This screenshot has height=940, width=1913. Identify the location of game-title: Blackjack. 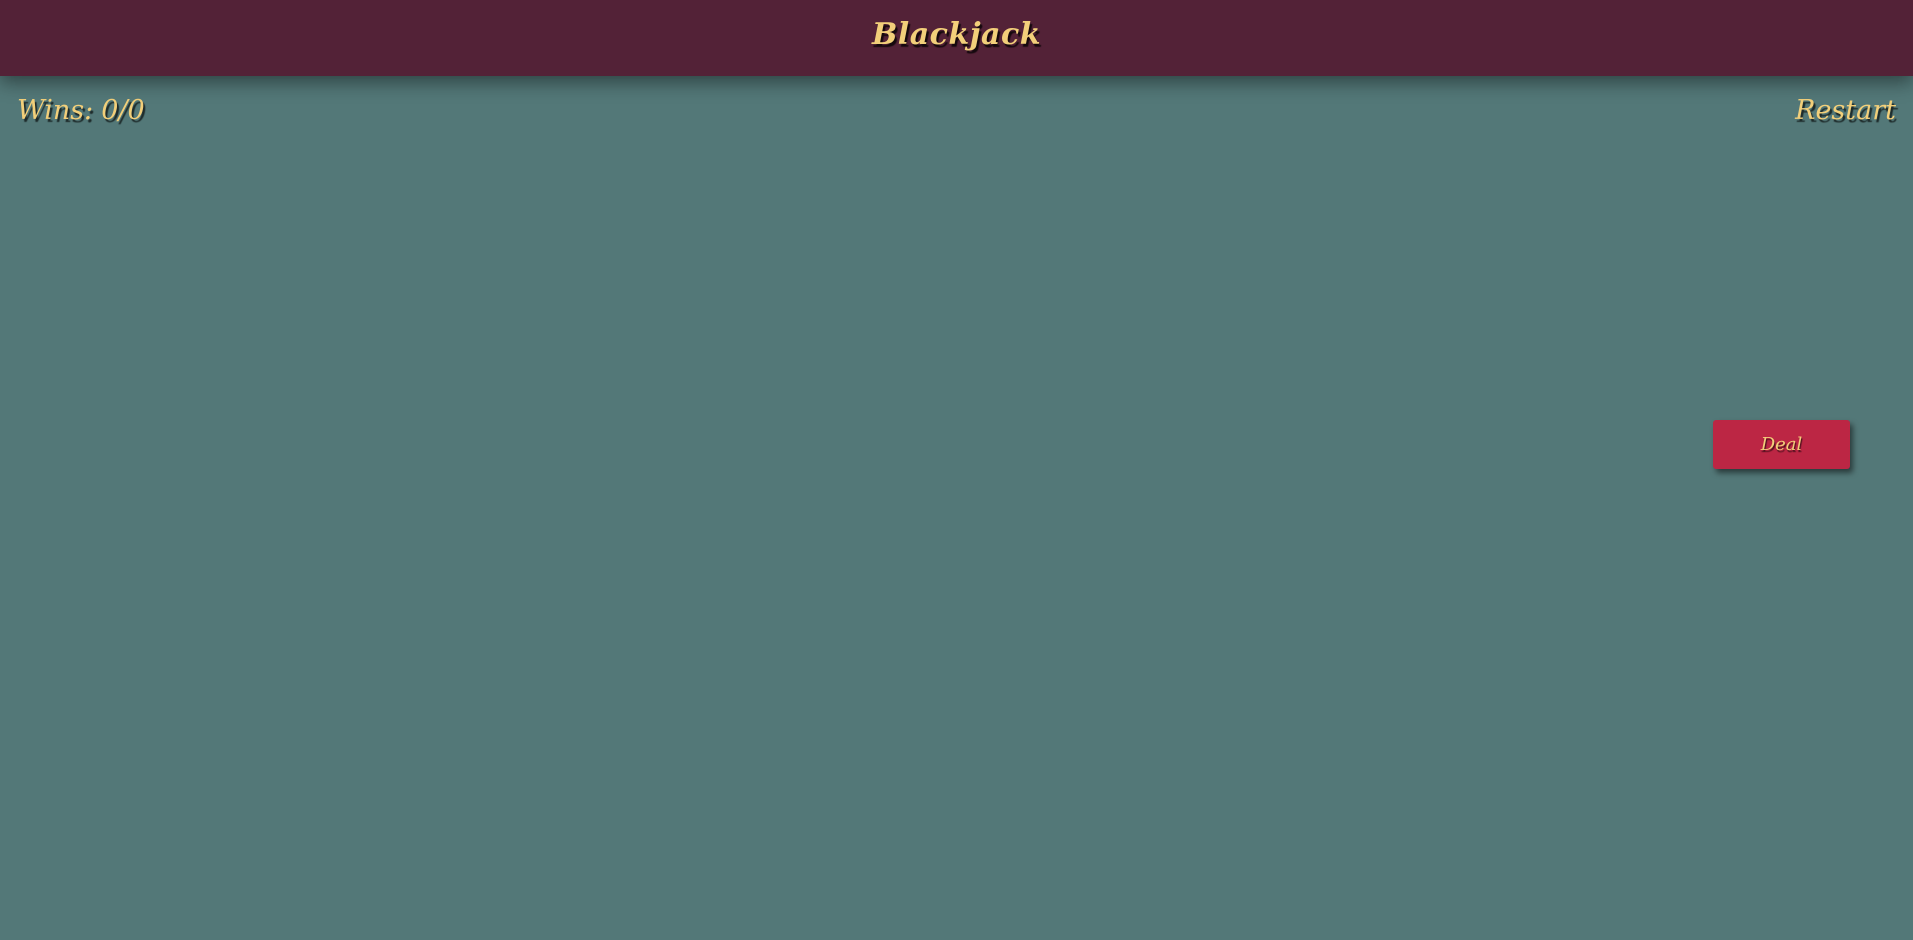
(956, 34).